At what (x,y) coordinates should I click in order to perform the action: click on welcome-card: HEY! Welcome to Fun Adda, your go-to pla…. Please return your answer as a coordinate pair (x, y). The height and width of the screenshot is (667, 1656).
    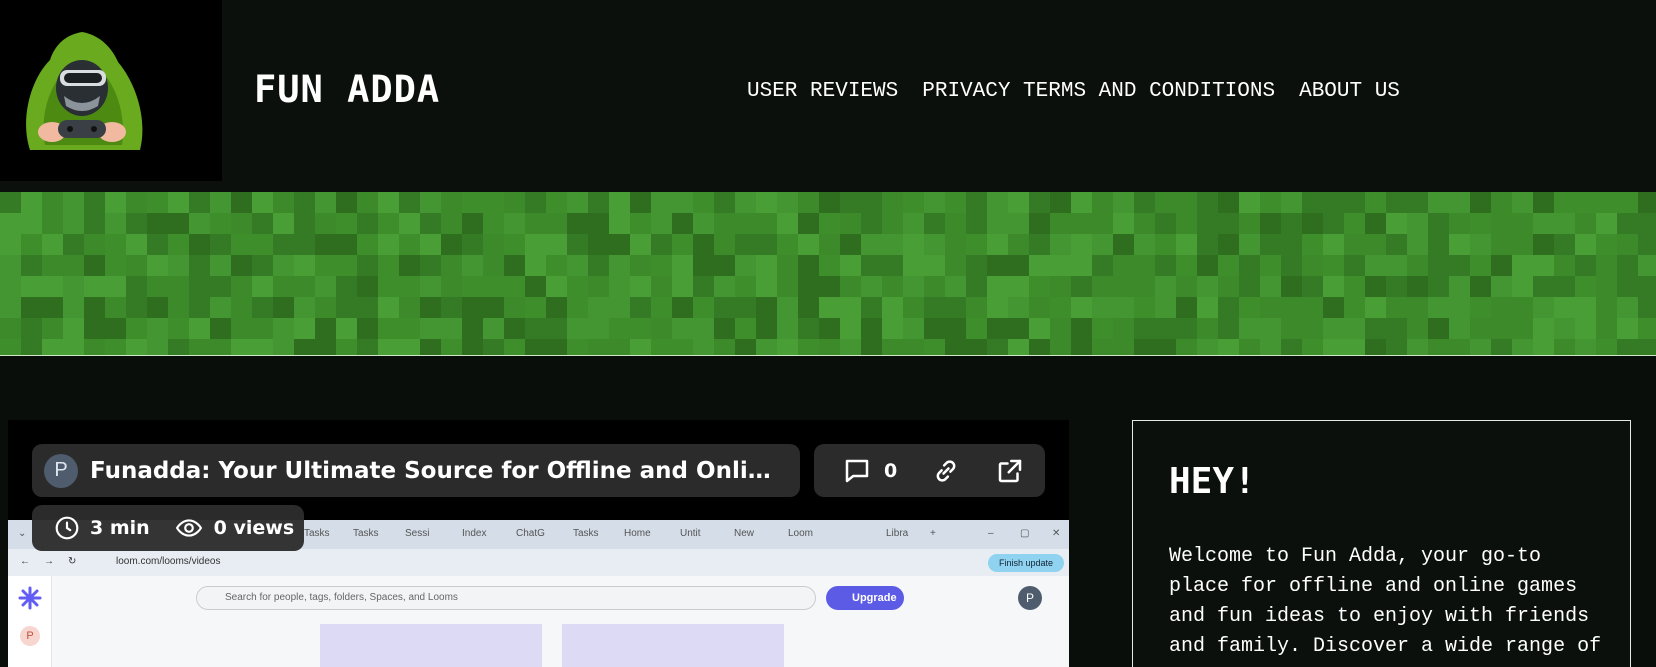
    Looking at the image, I should click on (1381, 543).